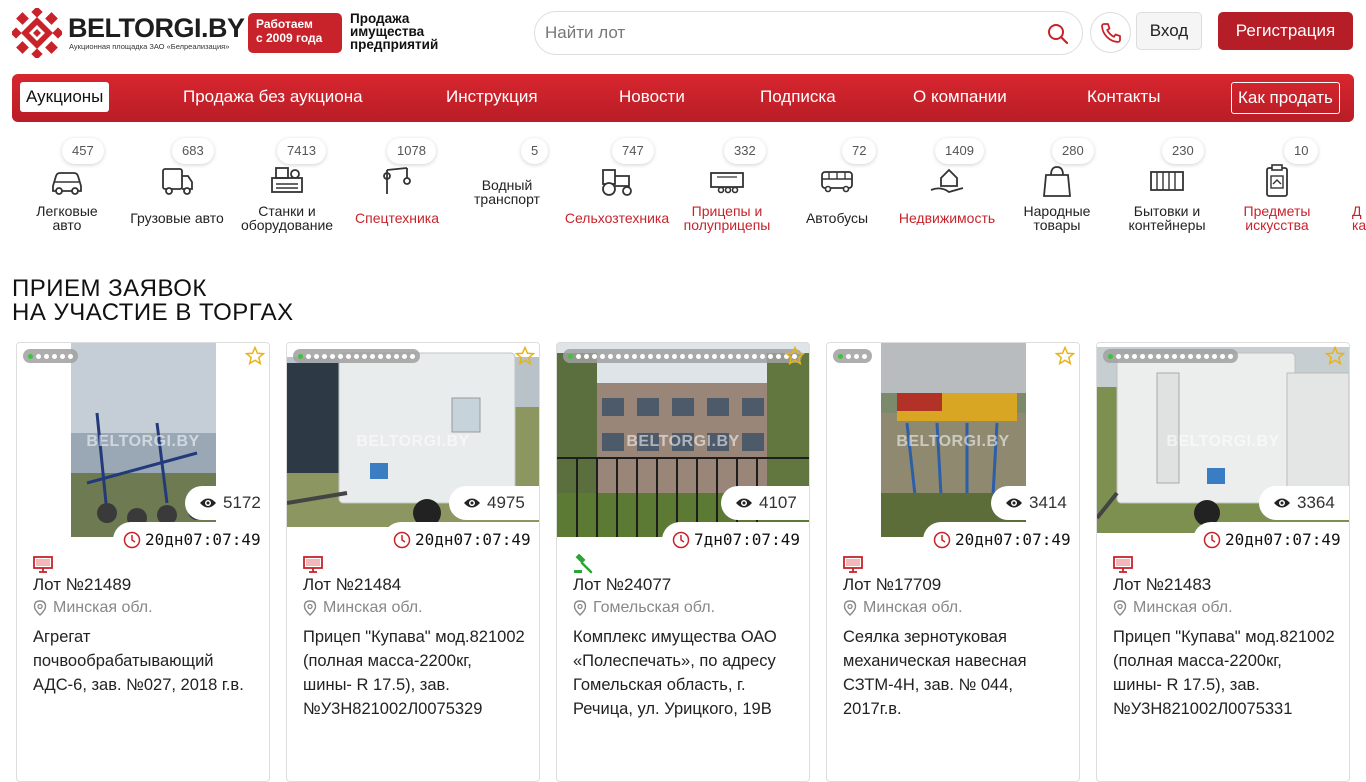 The image size is (1366, 782). I want to click on category-art: 10 Предметы искусства, so click(1277, 188).